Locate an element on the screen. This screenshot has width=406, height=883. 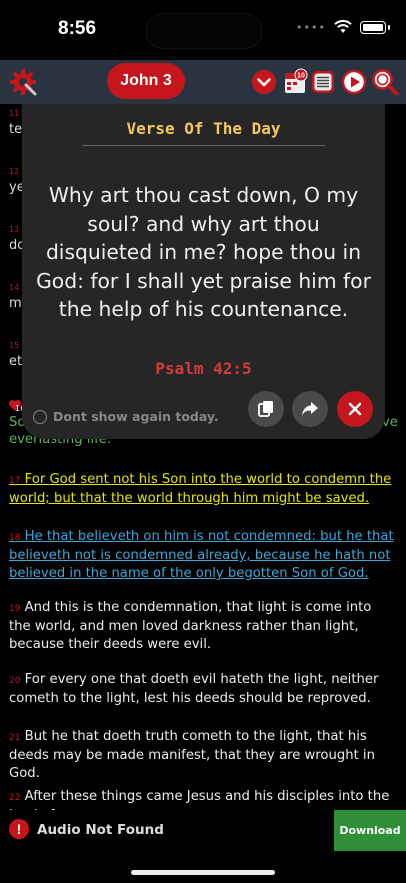
verse-number: 20 is located at coordinates (15, 681).